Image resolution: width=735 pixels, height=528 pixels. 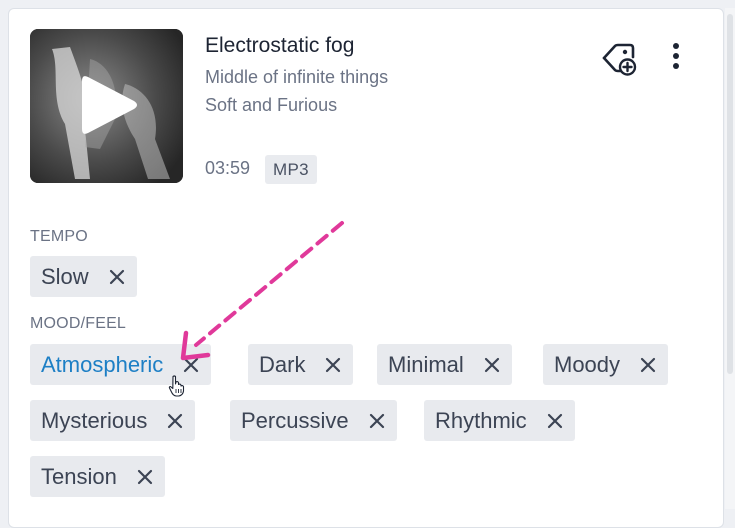 I want to click on scrollbar, so click(x=730, y=258).